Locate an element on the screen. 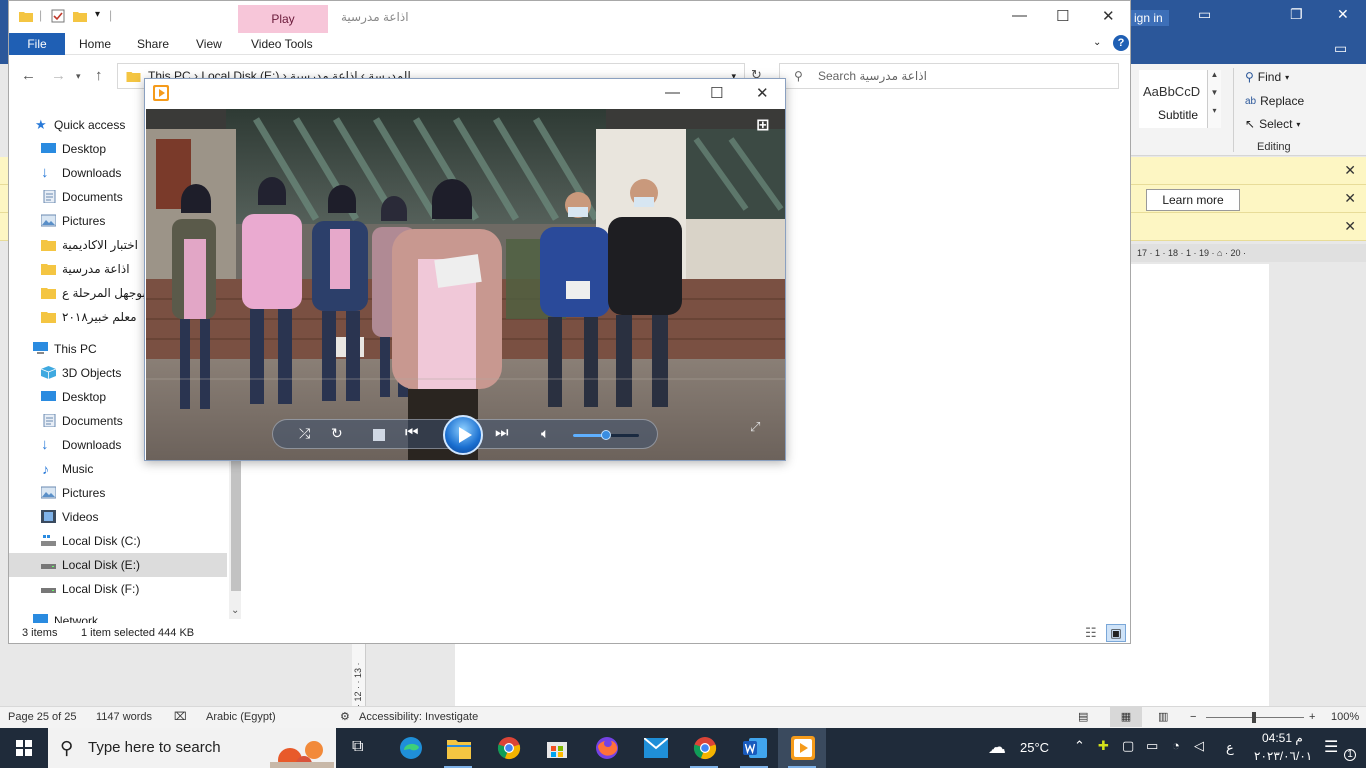  navigation-scroll-thumb is located at coordinates (236, 523).